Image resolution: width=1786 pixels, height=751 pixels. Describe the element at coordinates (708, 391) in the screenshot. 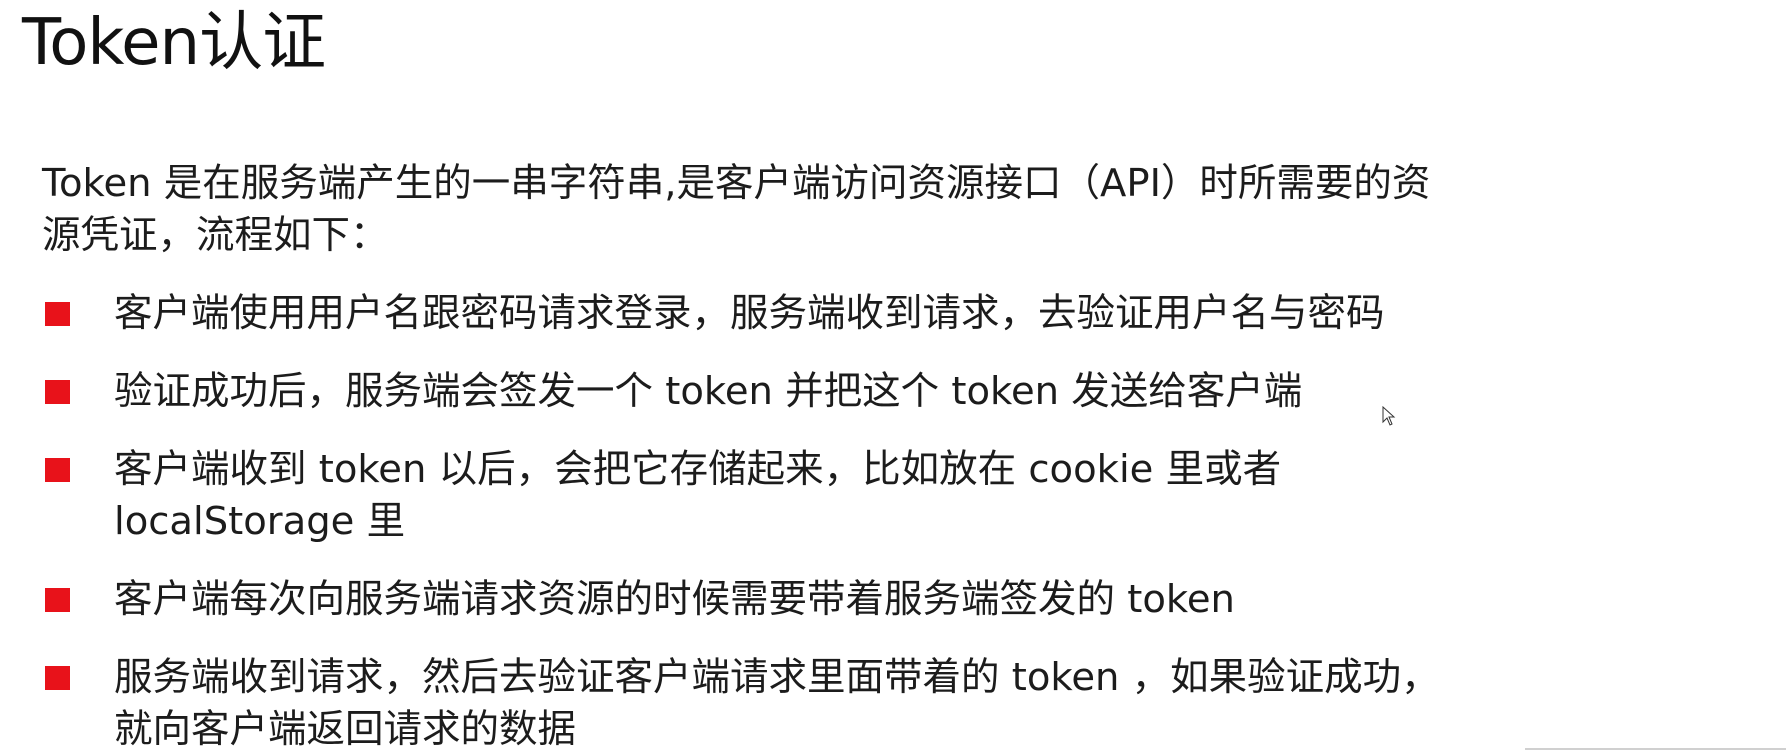

I see `bullet-line: 验证成功后，服务端会签发一个 token 并把这个 token 发送给客户端` at that location.